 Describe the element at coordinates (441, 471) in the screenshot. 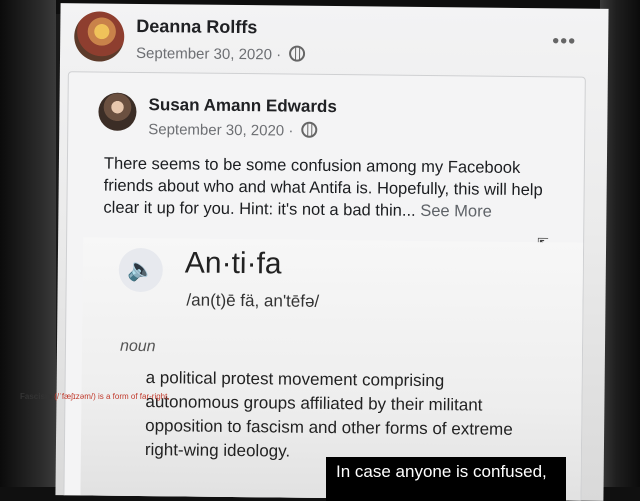

I see `caption-text: In case anyone is confused,` at that location.